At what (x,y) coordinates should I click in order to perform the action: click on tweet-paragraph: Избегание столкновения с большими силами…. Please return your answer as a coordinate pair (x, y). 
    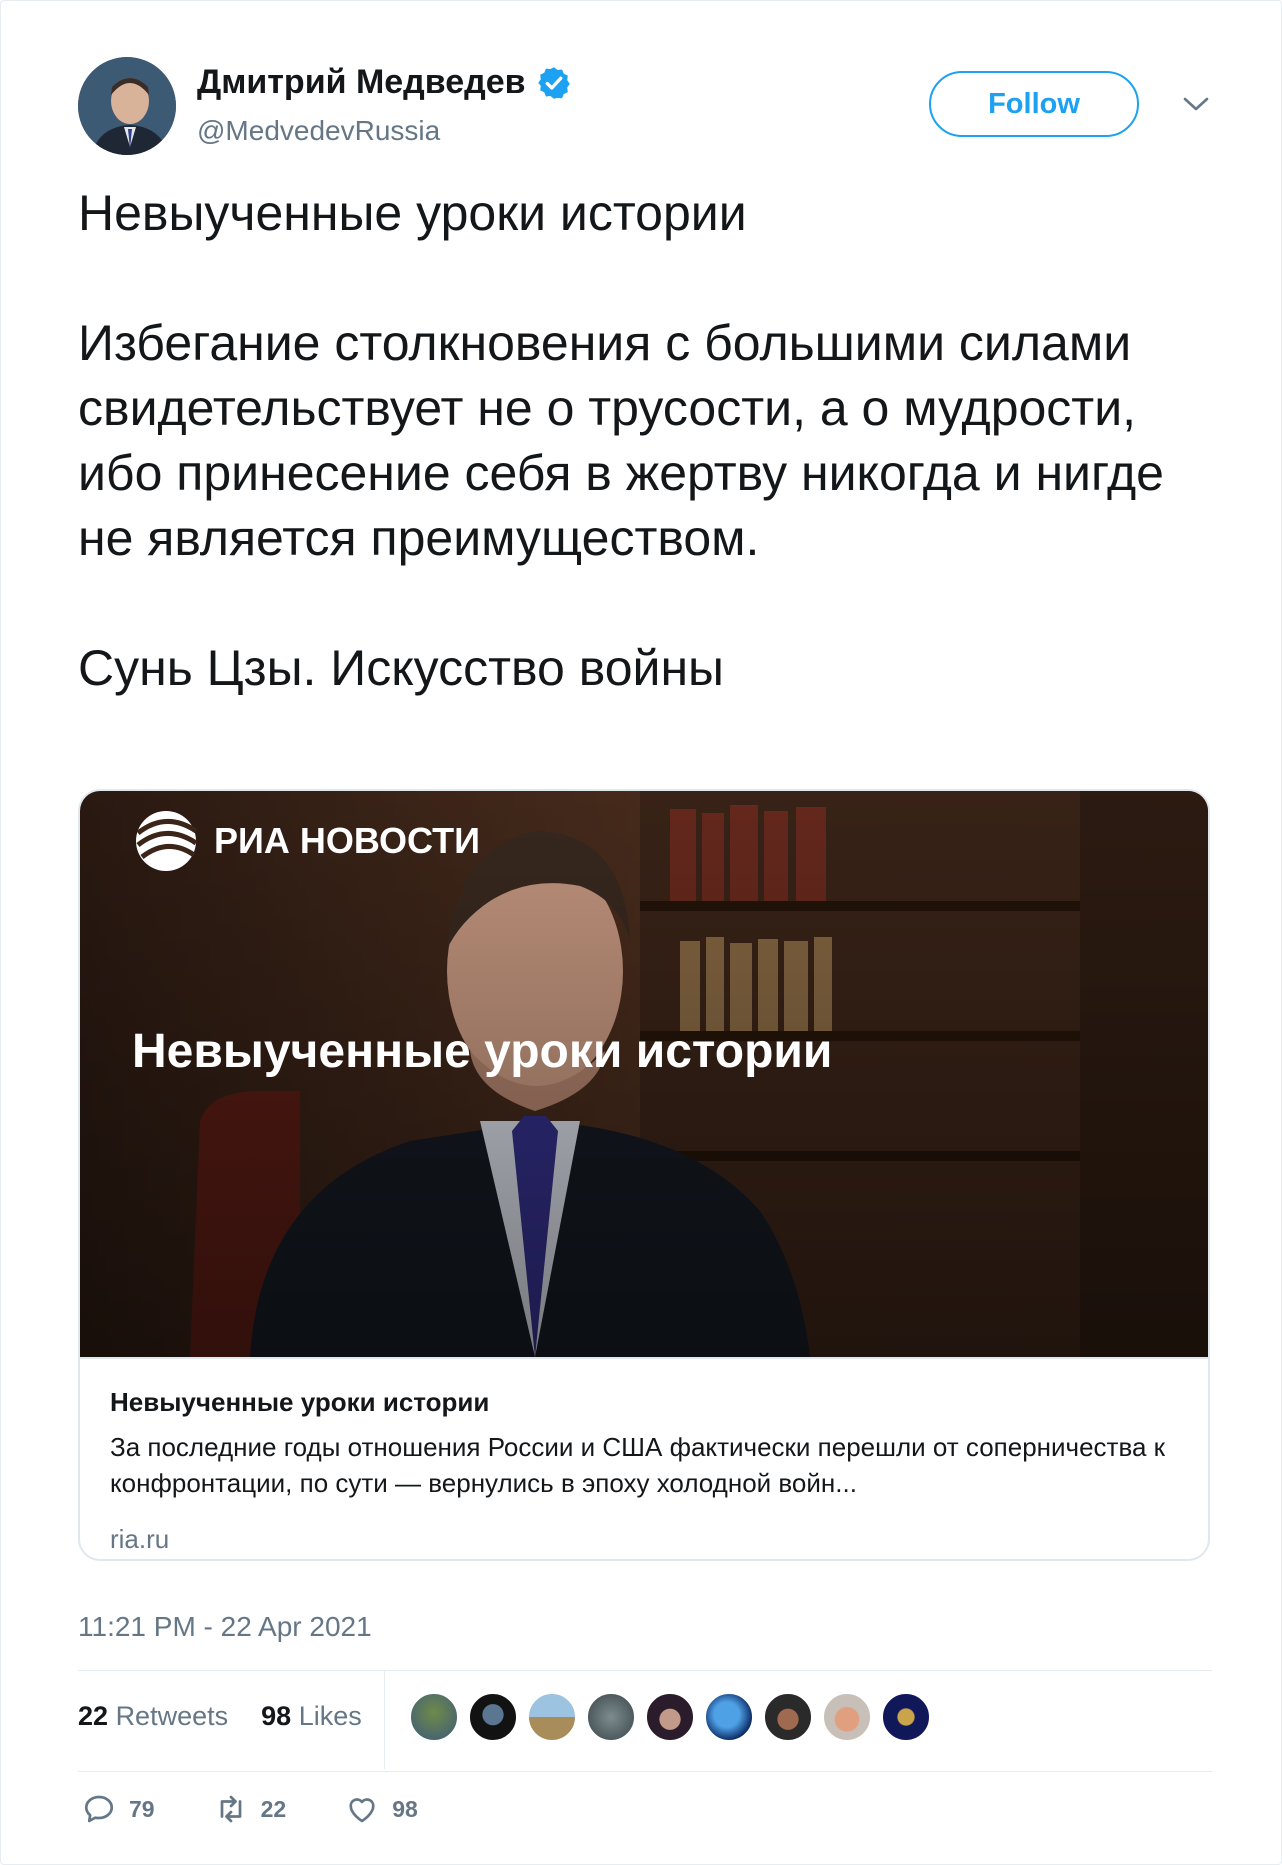
    Looking at the image, I should click on (621, 440).